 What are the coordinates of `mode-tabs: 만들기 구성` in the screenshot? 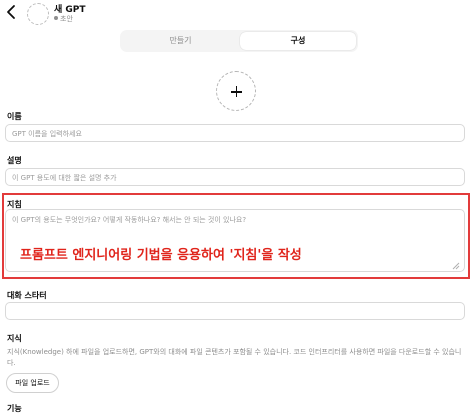 It's located at (239, 41).